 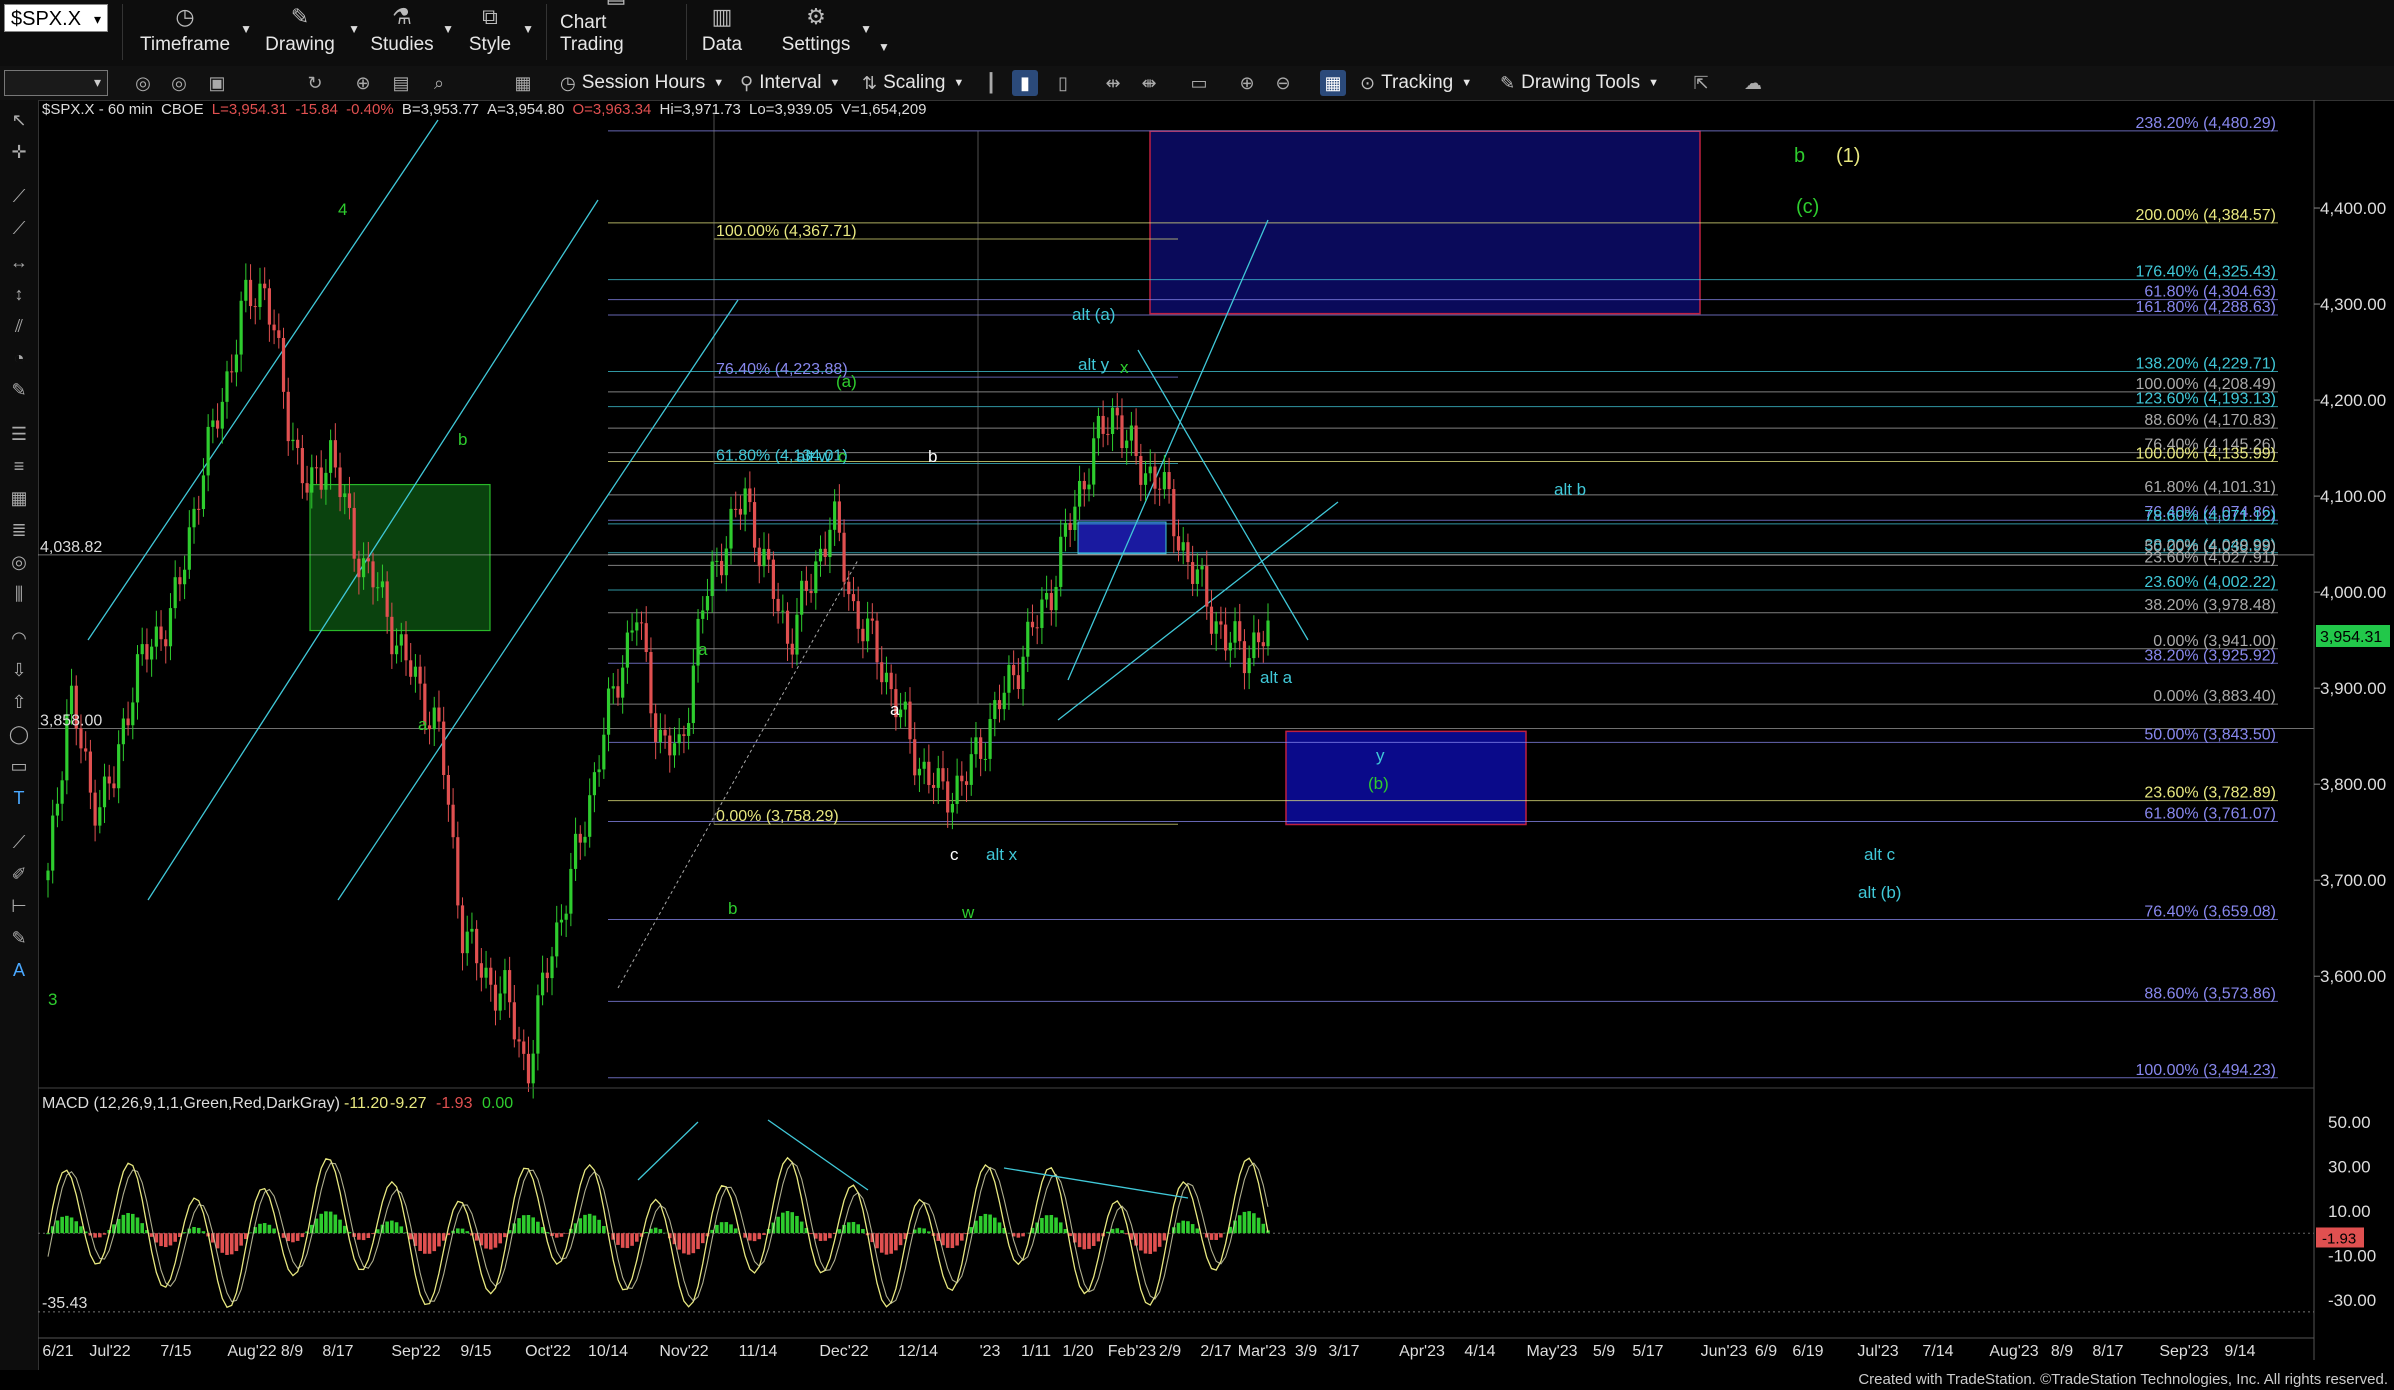 I want to click on drawing-tools-button: ✎ Drawing Tools ▼, so click(x=1579, y=83).